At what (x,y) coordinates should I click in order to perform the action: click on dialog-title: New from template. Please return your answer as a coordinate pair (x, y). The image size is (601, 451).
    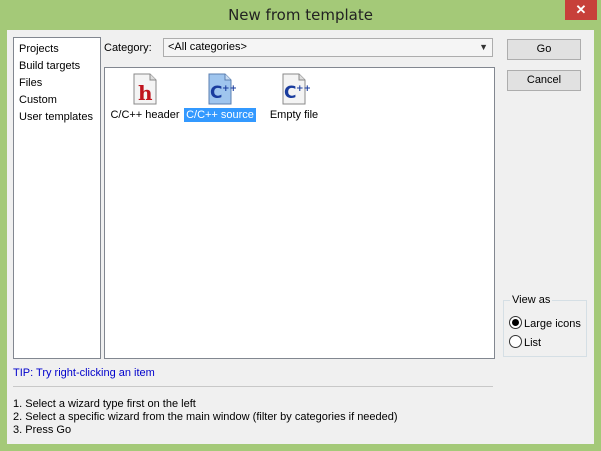
    Looking at the image, I should click on (300, 15).